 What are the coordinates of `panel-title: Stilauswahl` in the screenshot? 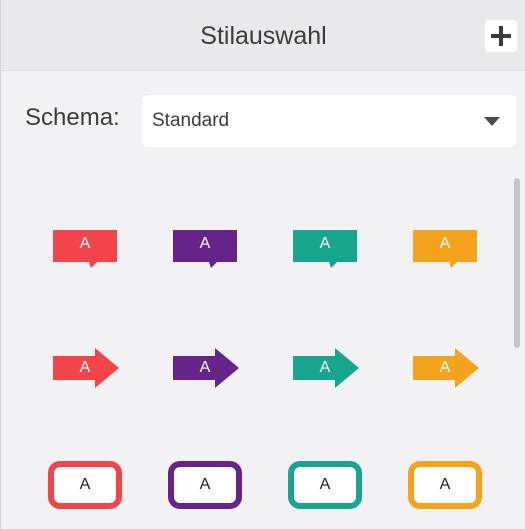 It's located at (263, 36).